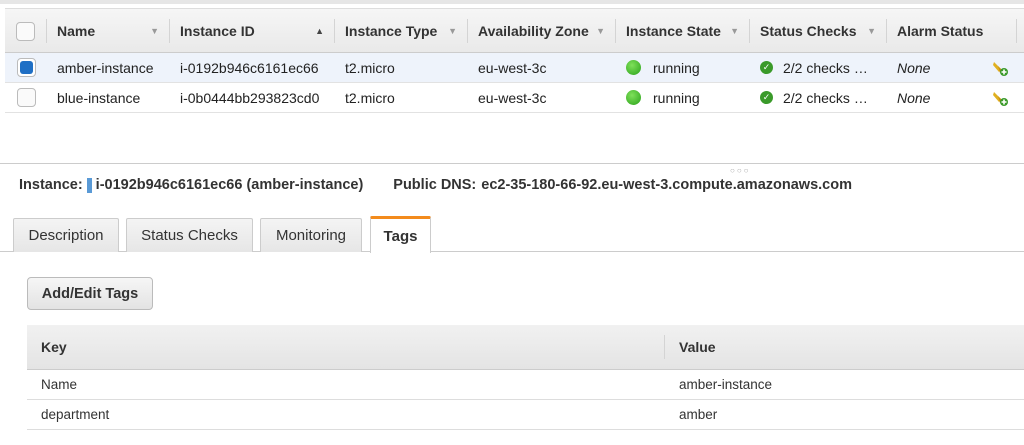 The image size is (1024, 445). Describe the element at coordinates (808, 31) in the screenshot. I see `column-label: Status Checks` at that location.